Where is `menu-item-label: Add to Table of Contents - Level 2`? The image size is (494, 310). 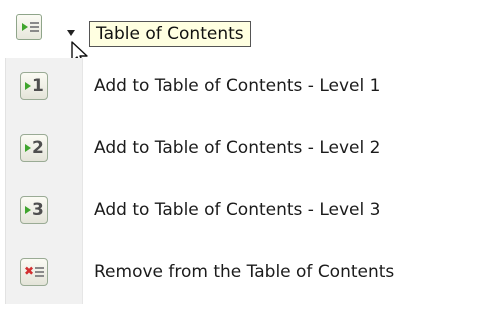 menu-item-label: Add to Table of Contents - Level 2 is located at coordinates (237, 148).